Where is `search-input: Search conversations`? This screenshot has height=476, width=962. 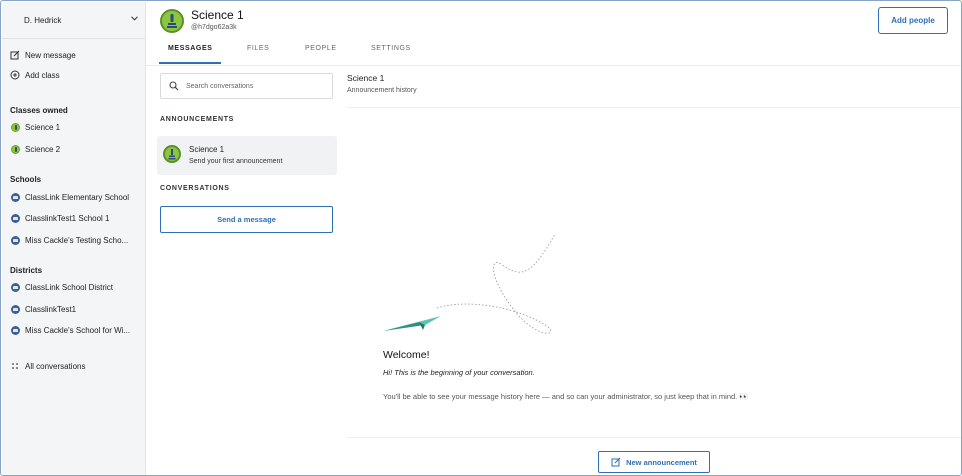 search-input: Search conversations is located at coordinates (246, 86).